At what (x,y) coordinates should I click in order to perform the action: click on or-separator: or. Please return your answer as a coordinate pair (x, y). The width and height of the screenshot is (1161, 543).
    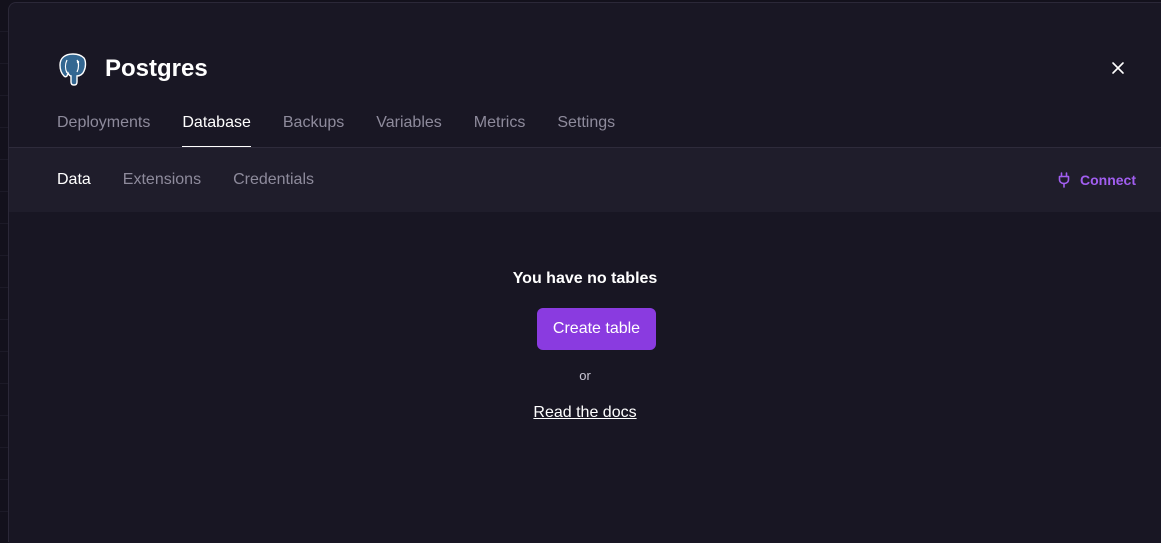
    Looking at the image, I should click on (585, 375).